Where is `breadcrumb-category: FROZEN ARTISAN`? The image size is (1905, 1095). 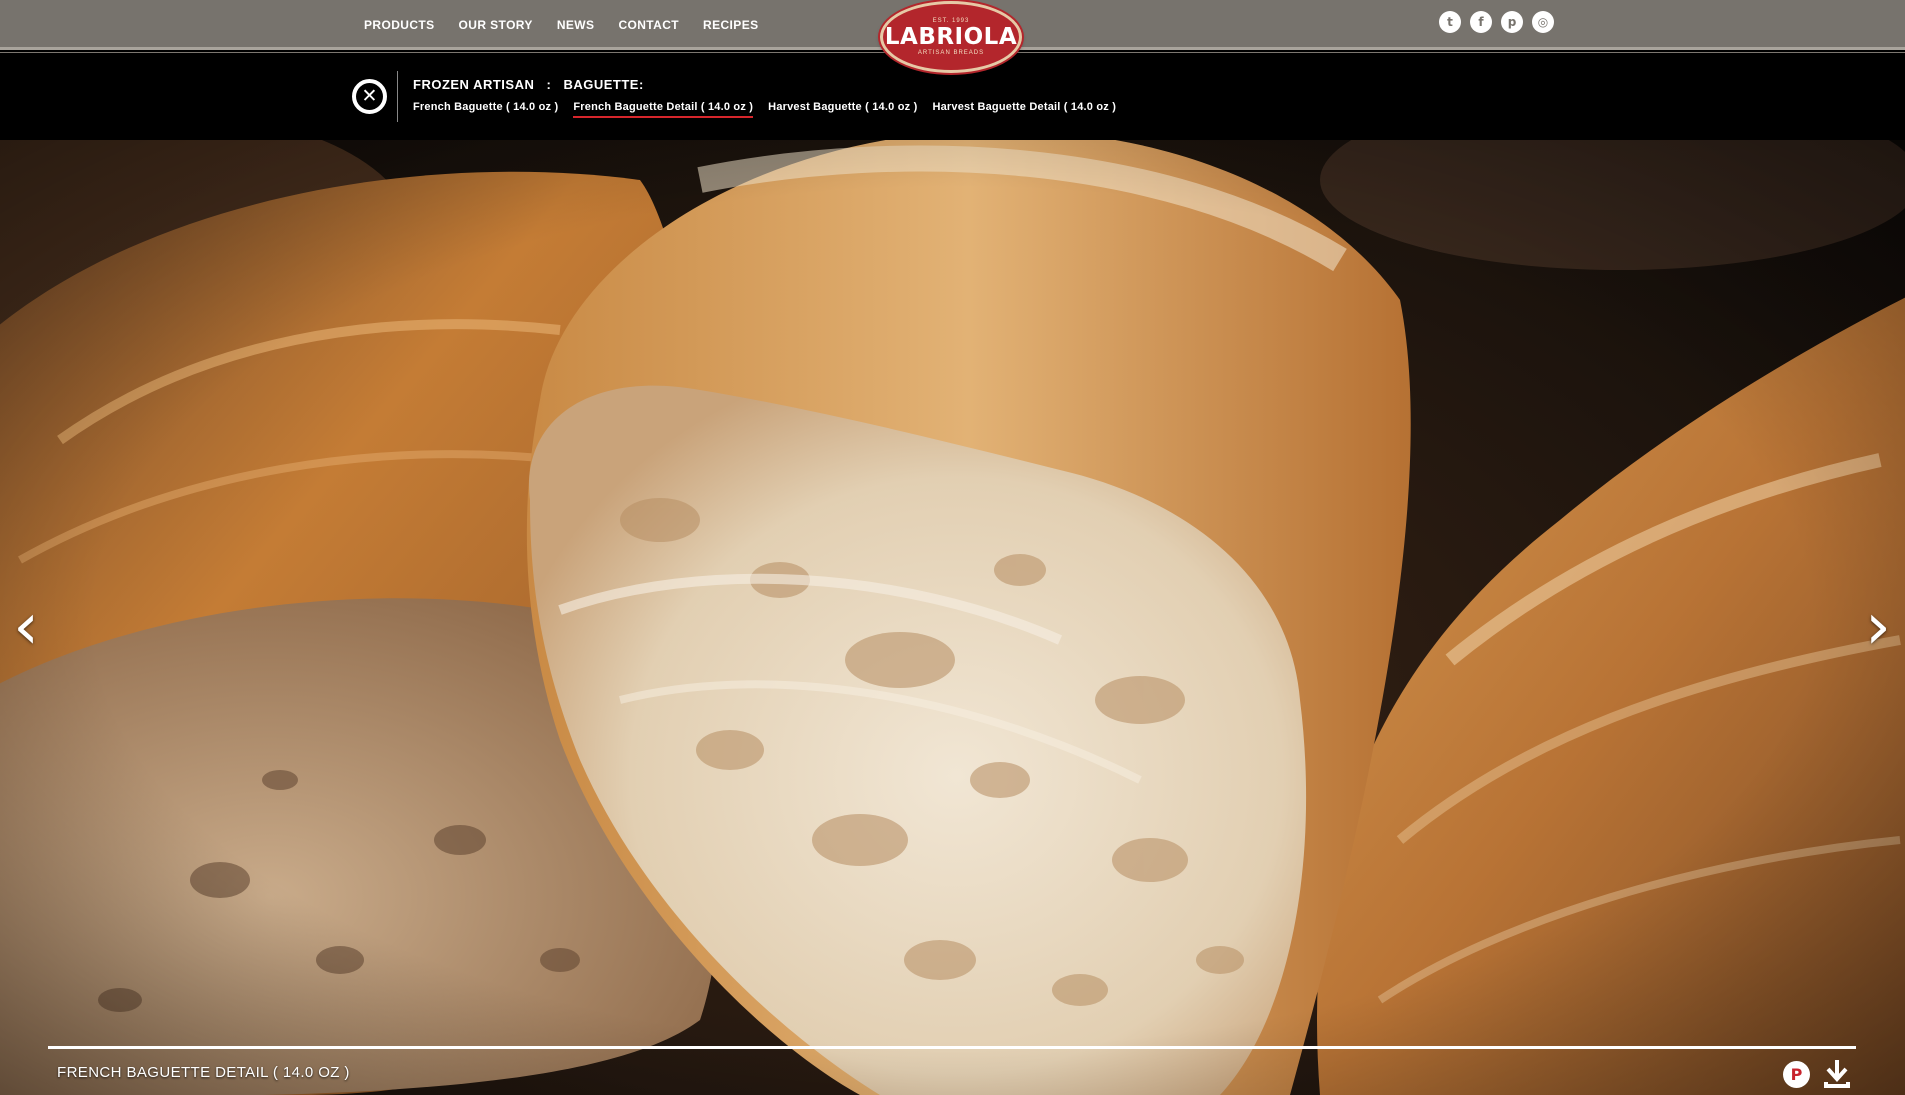
breadcrumb-category: FROZEN ARTISAN is located at coordinates (474, 84).